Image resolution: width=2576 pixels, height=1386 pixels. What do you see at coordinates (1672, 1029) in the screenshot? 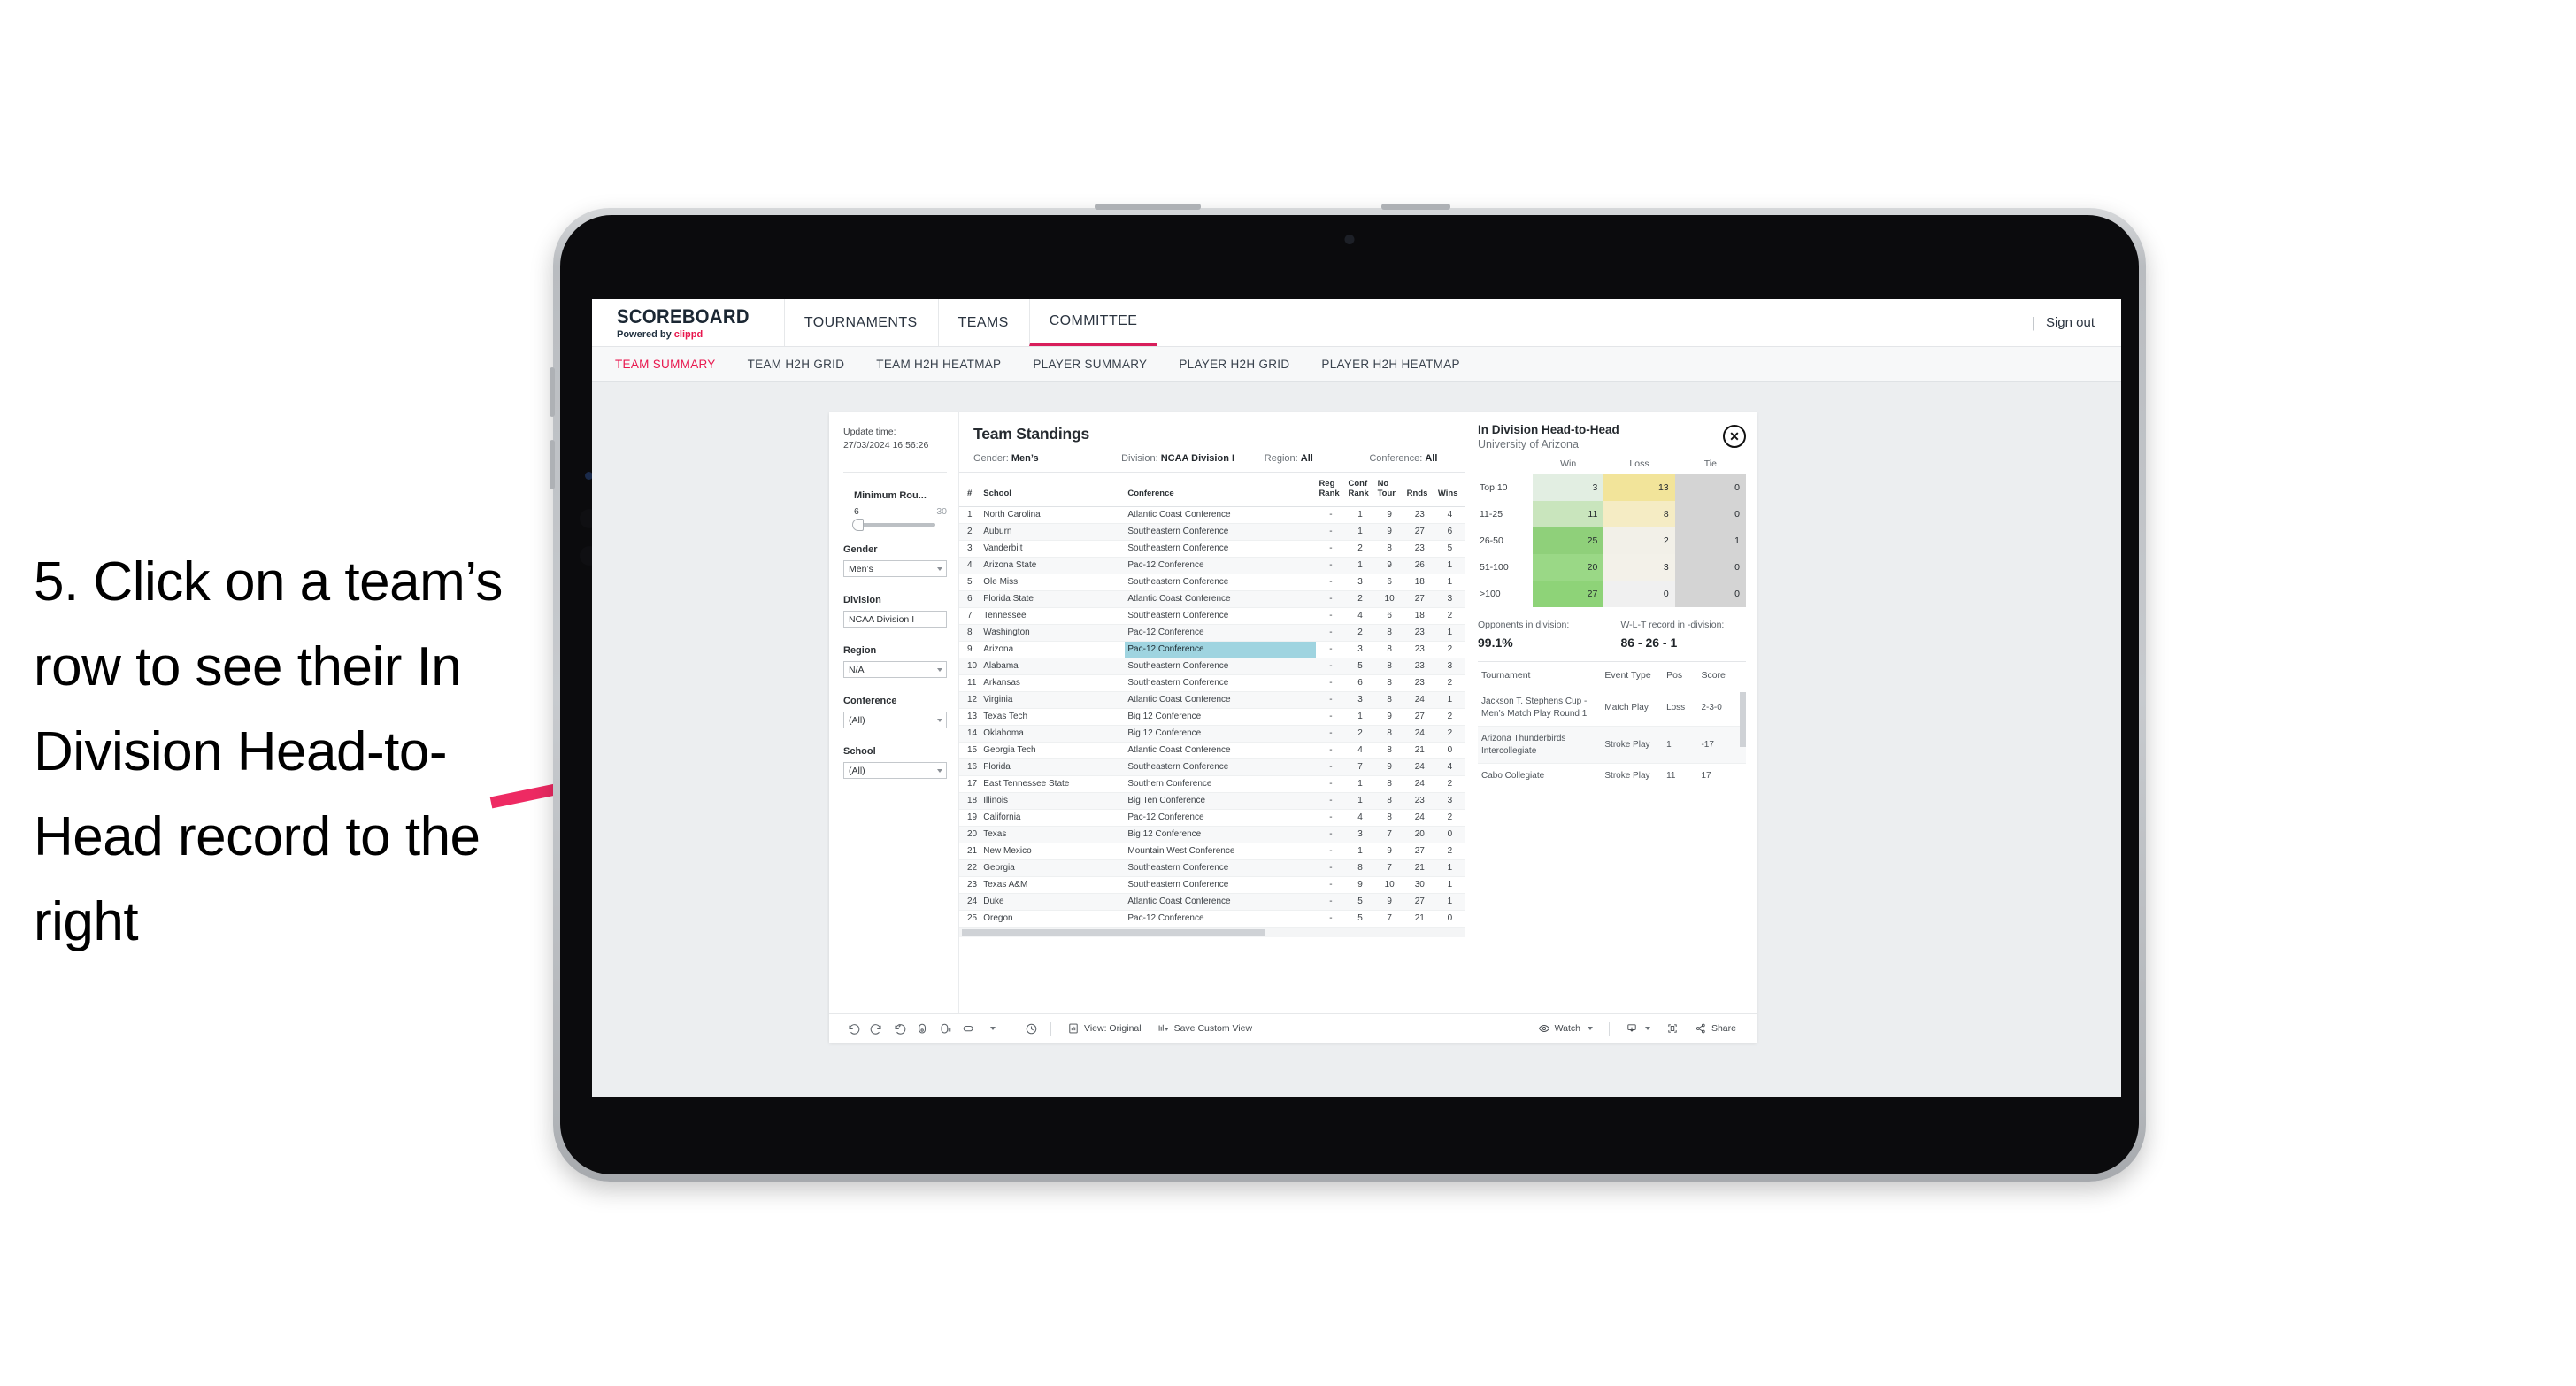
I see `fullscreen-button` at bounding box center [1672, 1029].